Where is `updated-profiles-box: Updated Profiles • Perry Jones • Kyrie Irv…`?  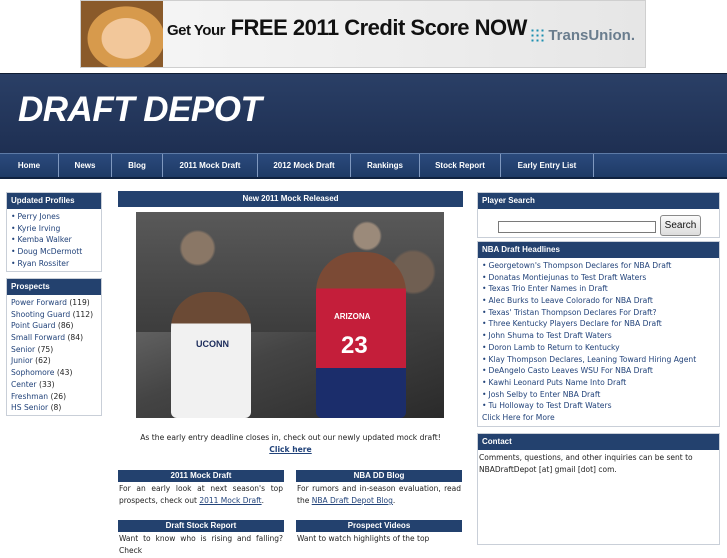 updated-profiles-box: Updated Profiles • Perry Jones • Kyrie Irv… is located at coordinates (54, 232).